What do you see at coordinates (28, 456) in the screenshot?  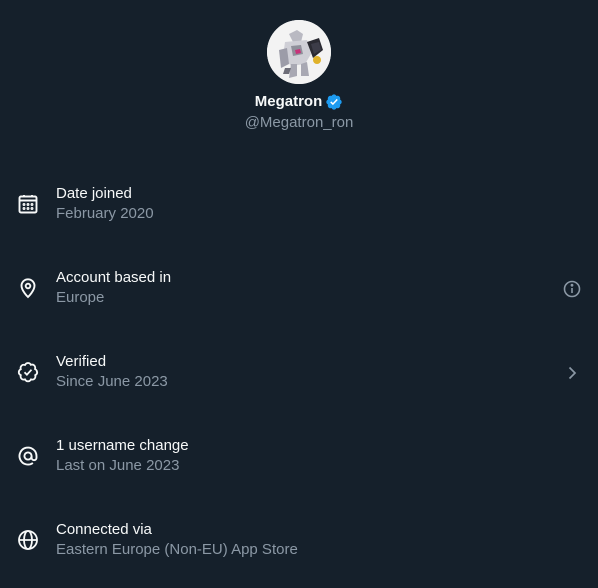 I see `at-sign-icon` at bounding box center [28, 456].